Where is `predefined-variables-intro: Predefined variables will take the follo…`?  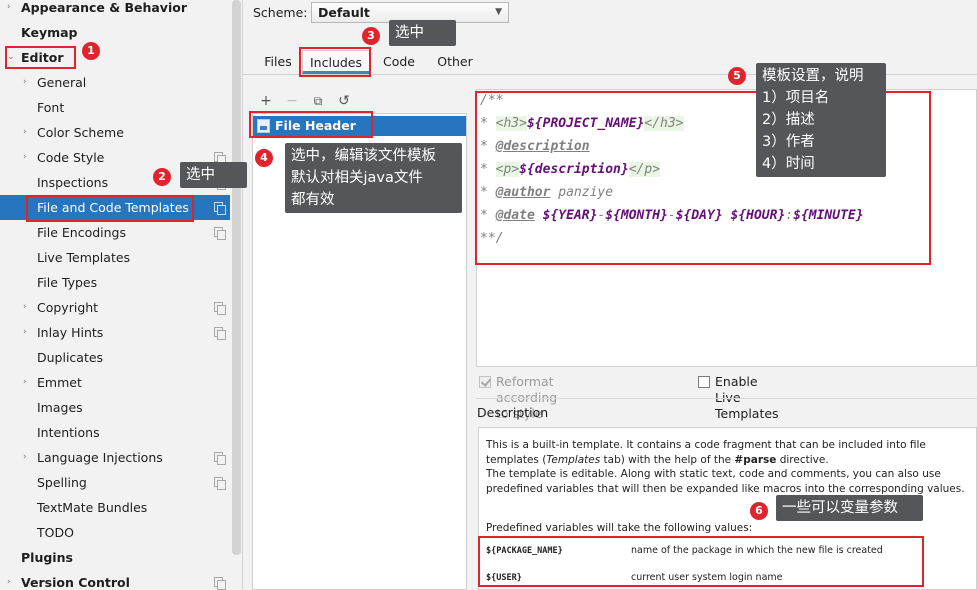 predefined-variables-intro: Predefined variables will take the follo… is located at coordinates (619, 528).